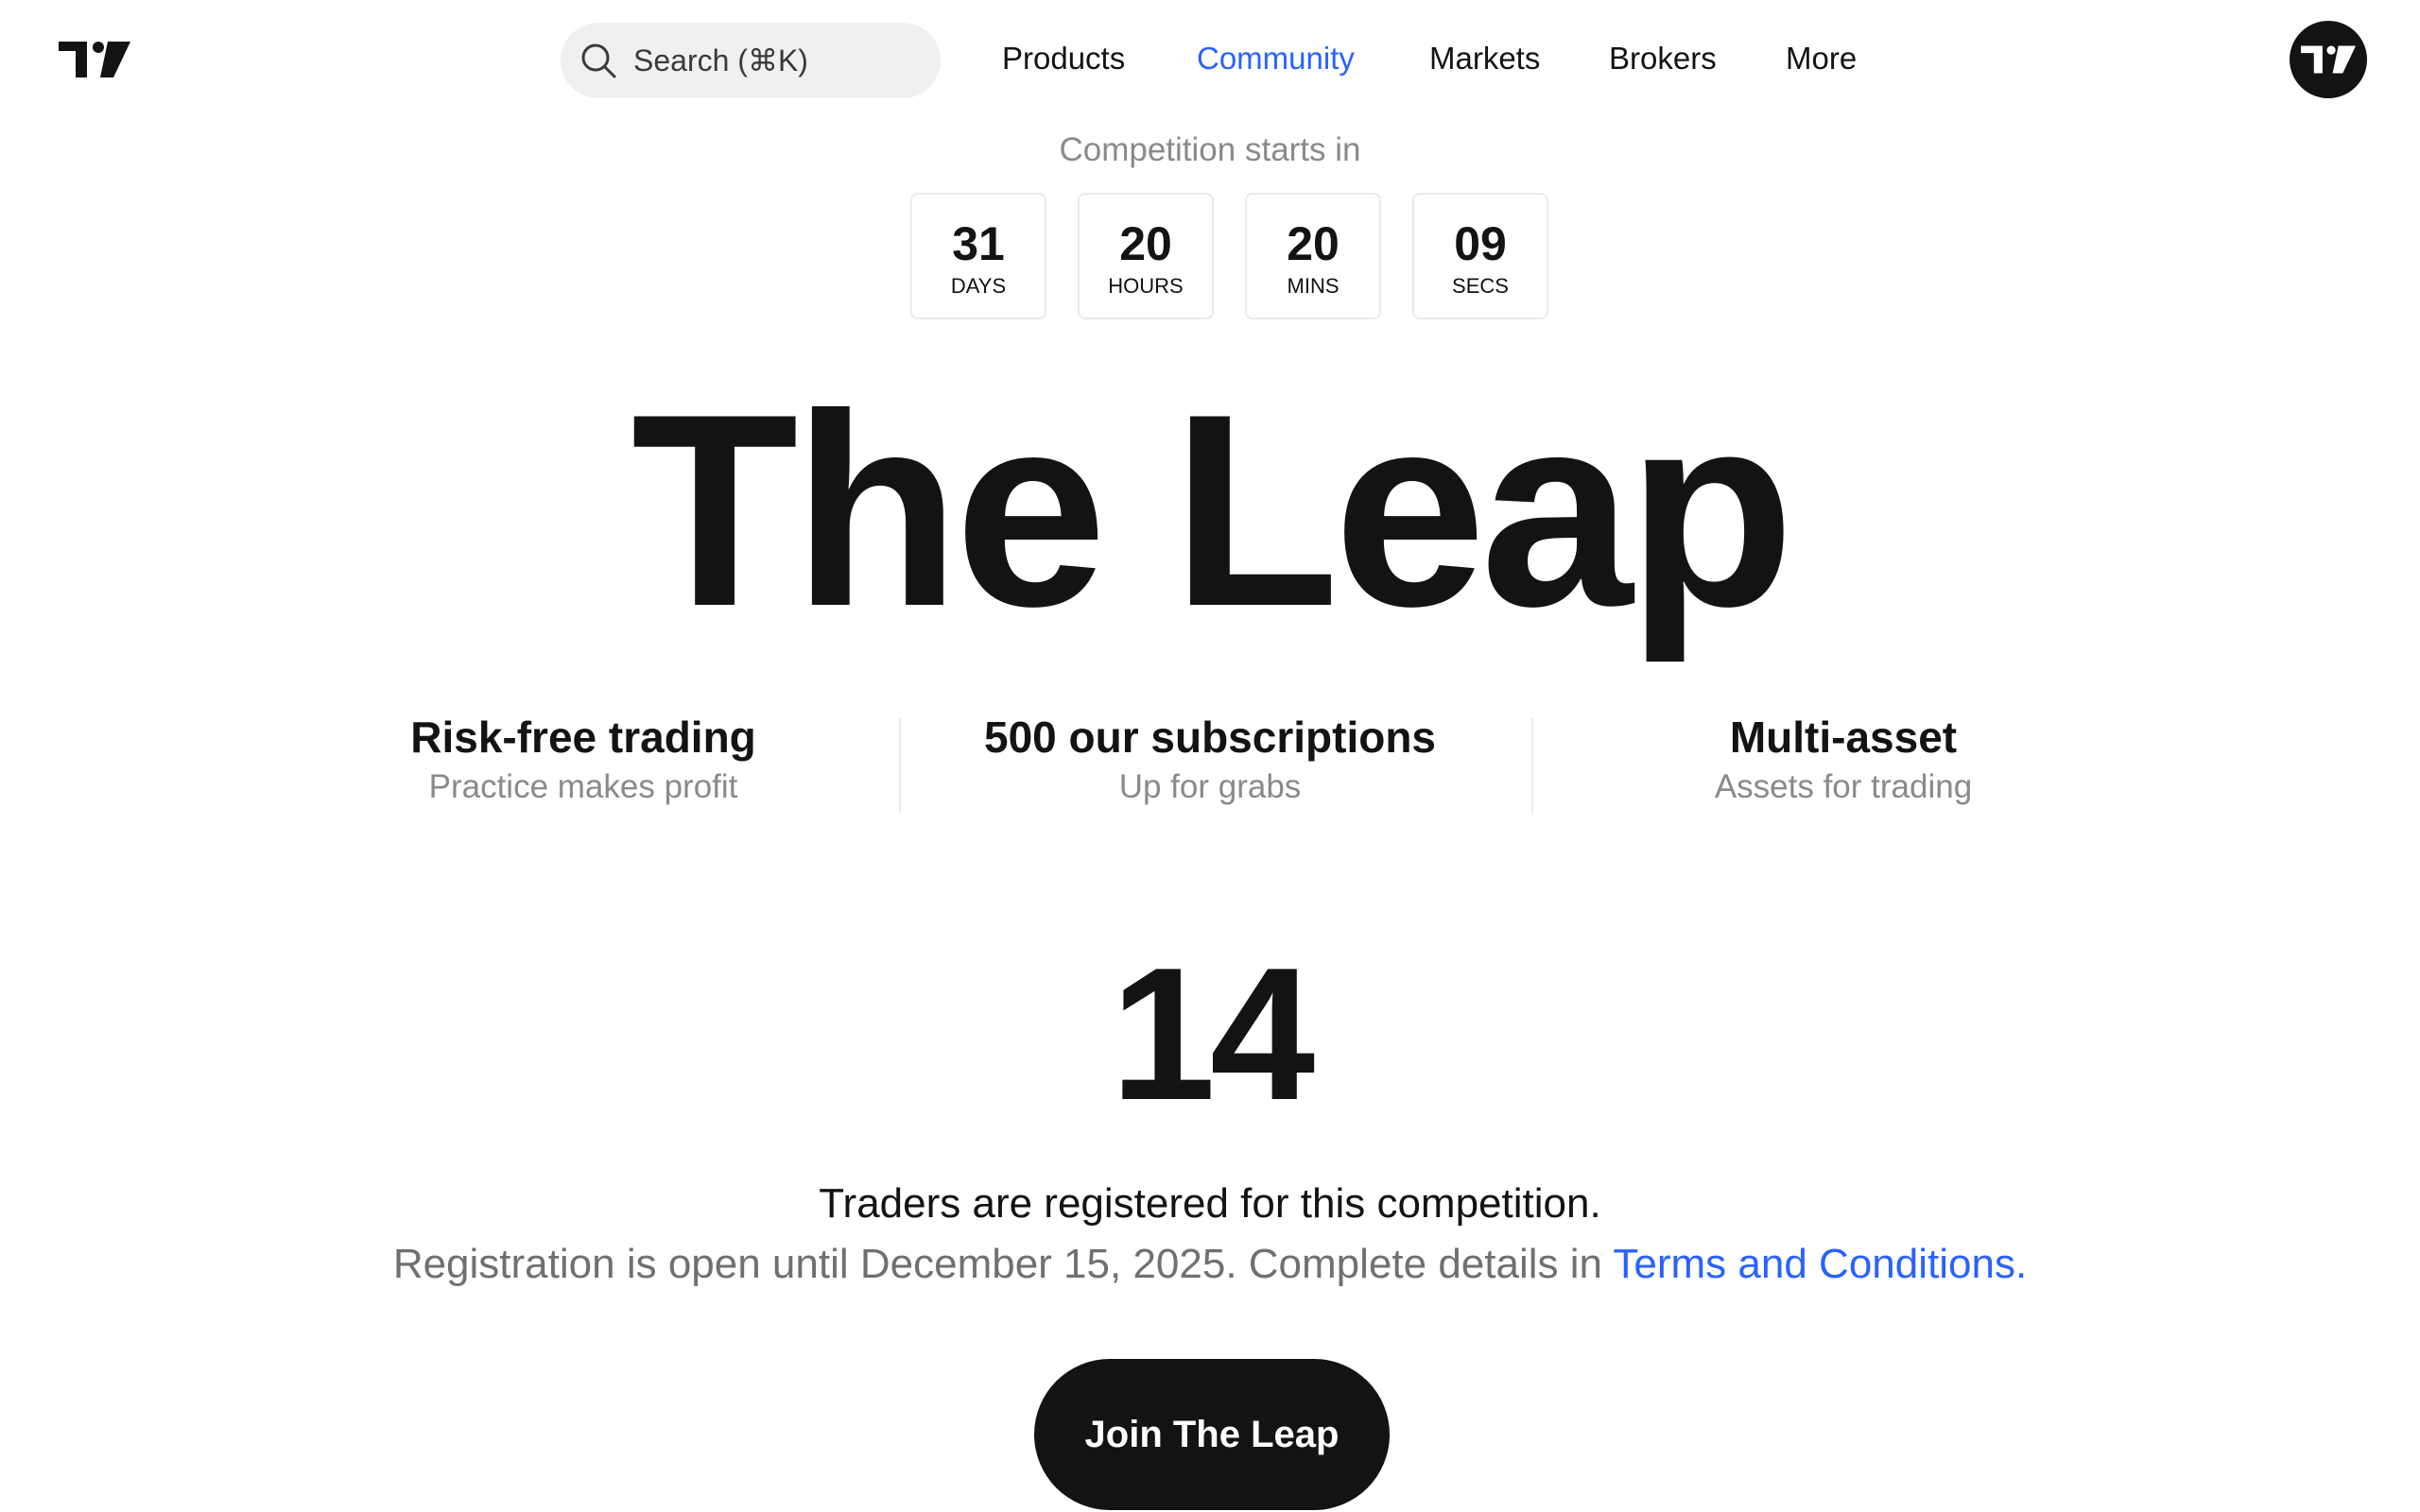 This screenshot has height=1512, width=2420. I want to click on countdown-secs: 09 SECS, so click(1480, 256).